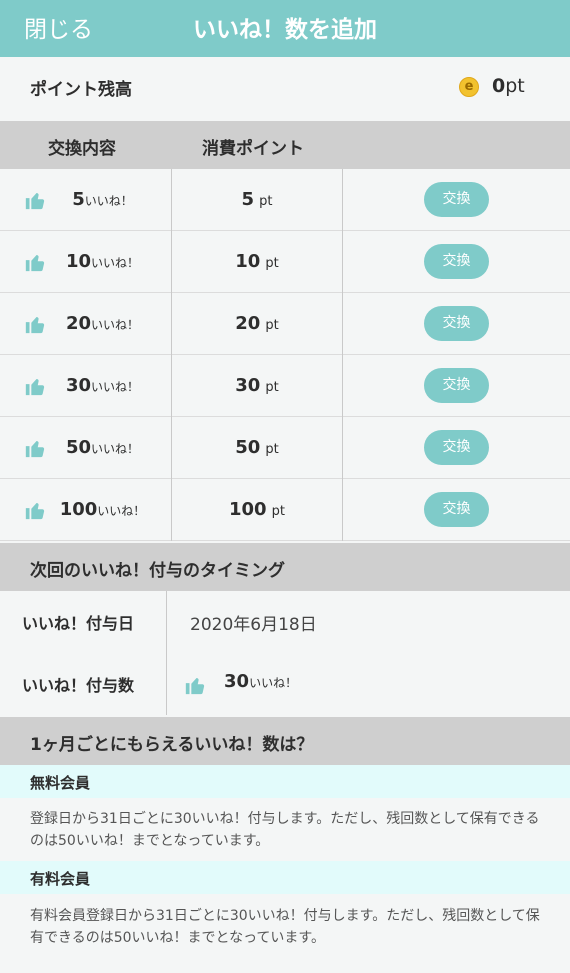  I want to click on like-amount: 50いいね！, so click(102, 447).